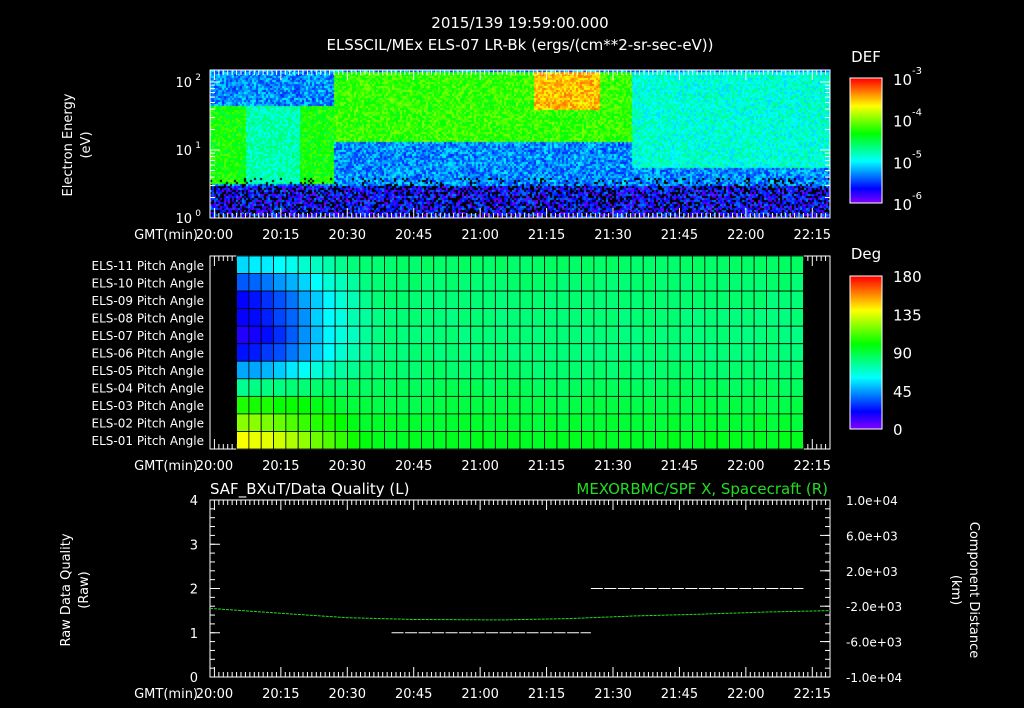 This screenshot has width=1024, height=708. Describe the element at coordinates (745, 466) in the screenshot. I see `time-tick-label: 22:00` at that location.